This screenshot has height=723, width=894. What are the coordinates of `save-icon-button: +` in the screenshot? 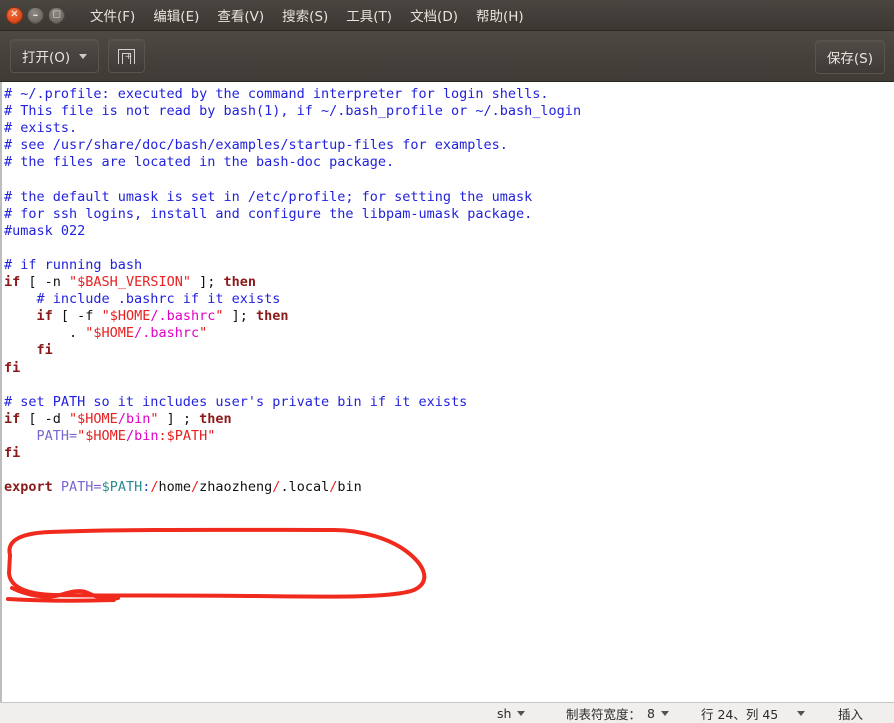 It's located at (127, 56).